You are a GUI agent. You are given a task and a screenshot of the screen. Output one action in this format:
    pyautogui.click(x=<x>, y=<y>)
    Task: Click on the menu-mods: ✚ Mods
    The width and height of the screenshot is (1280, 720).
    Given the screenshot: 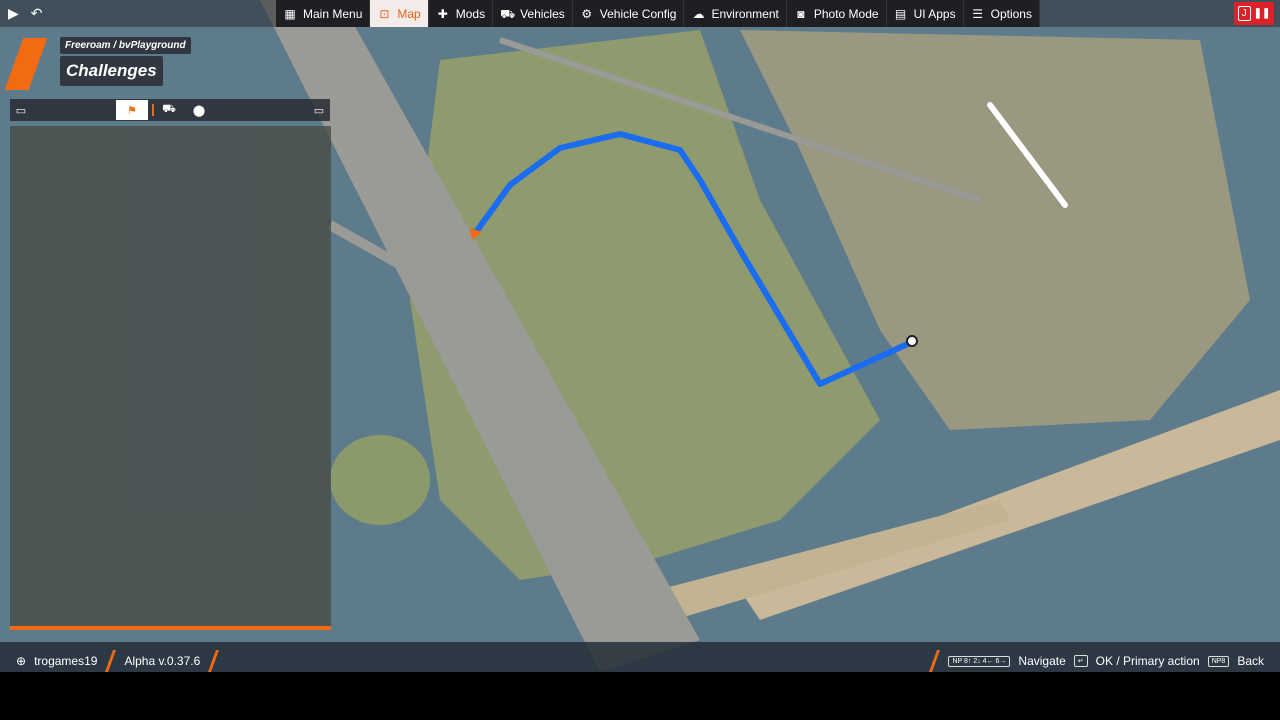 What is the action you would take?
    pyautogui.click(x=461, y=13)
    